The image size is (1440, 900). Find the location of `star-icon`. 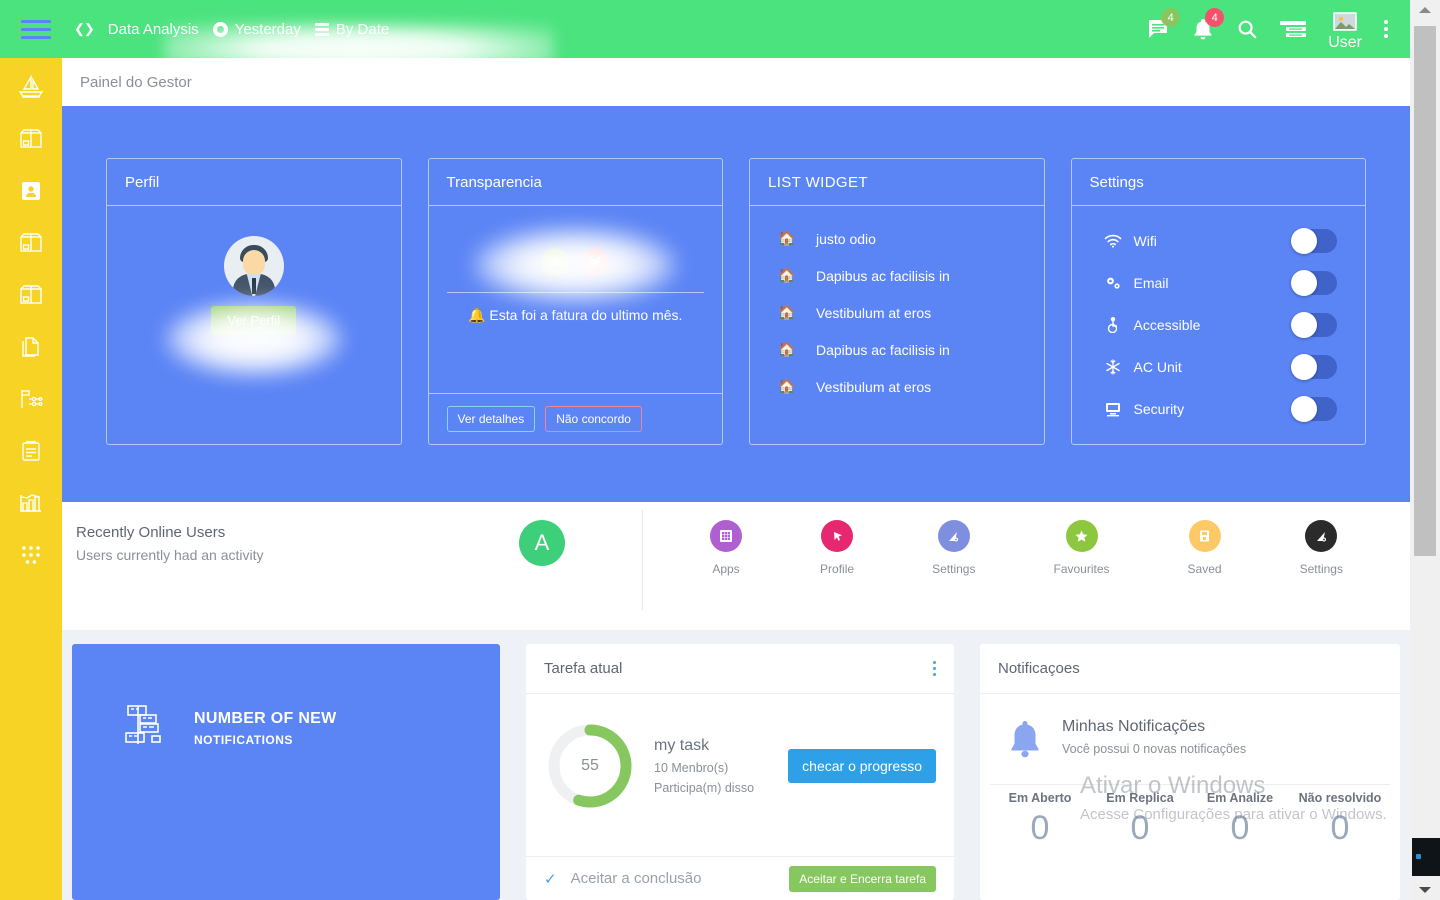

star-icon is located at coordinates (1081, 536).